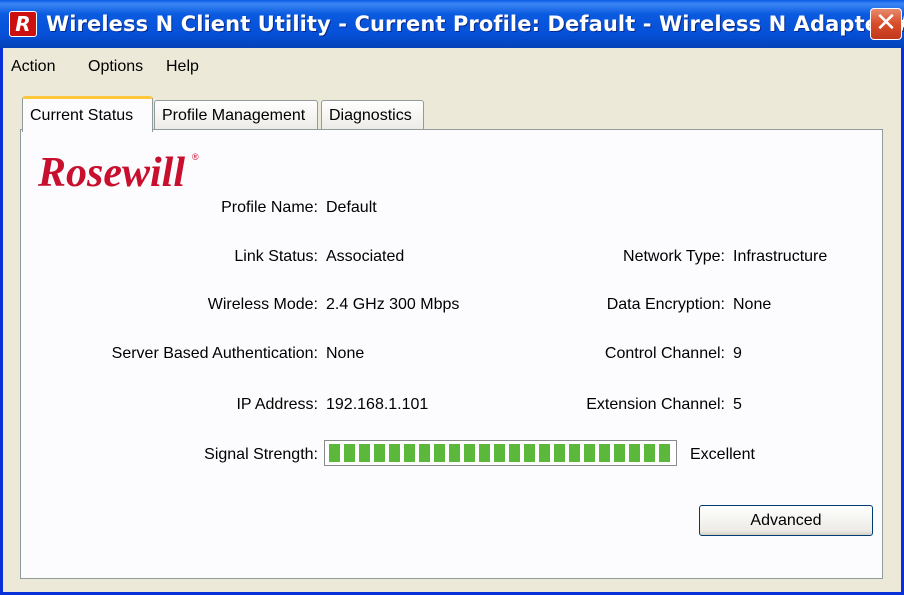  Describe the element at coordinates (886, 24) in the screenshot. I see `close-button: ✕` at that location.